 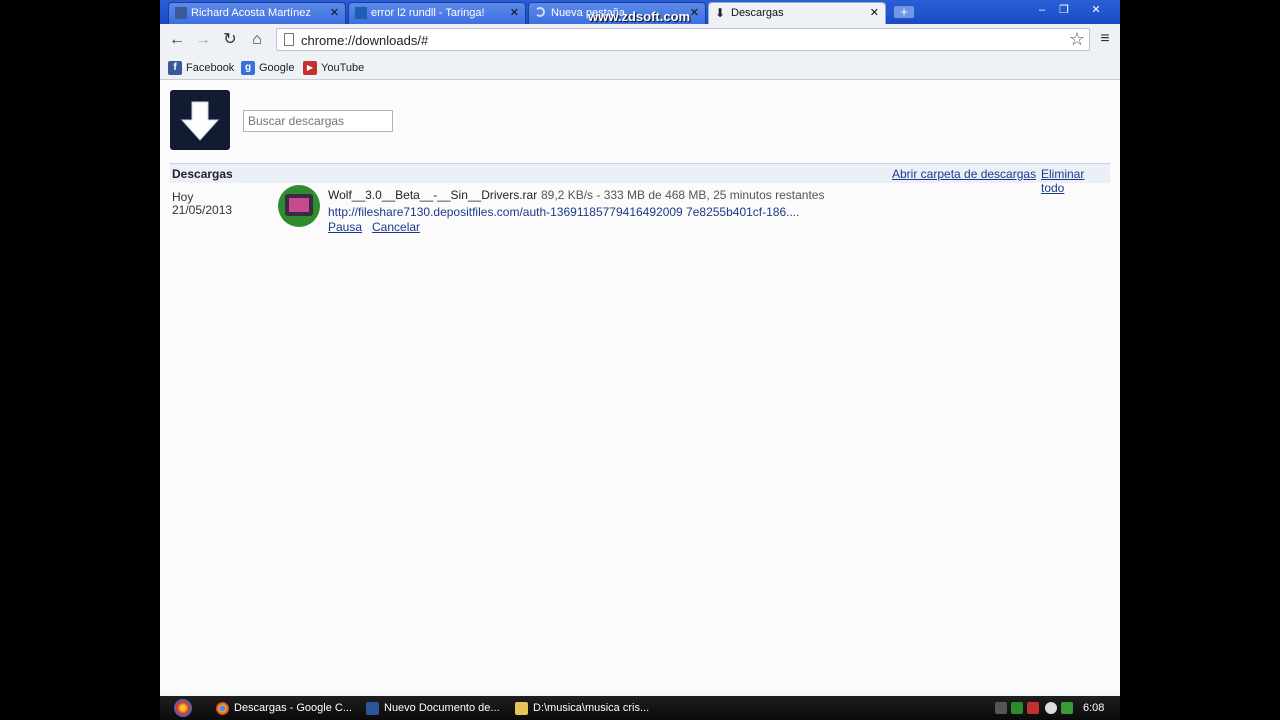 I want to click on window-close-icon: ✕, so click(x=1096, y=10).